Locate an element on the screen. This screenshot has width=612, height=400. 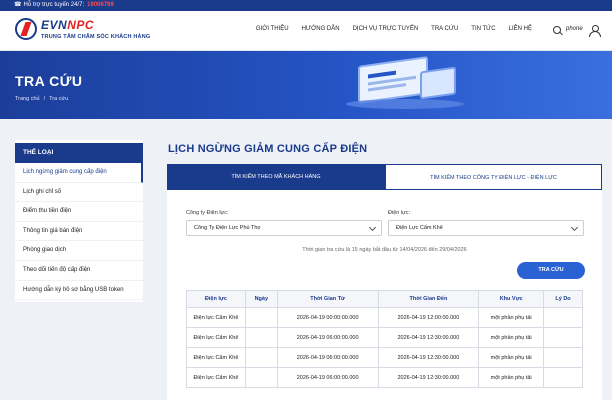
evnnpc-logo: EVNNPC TRUNG TÂM CHĂM SÓC KHÁCH HÀNG is located at coordinates (97, 32).